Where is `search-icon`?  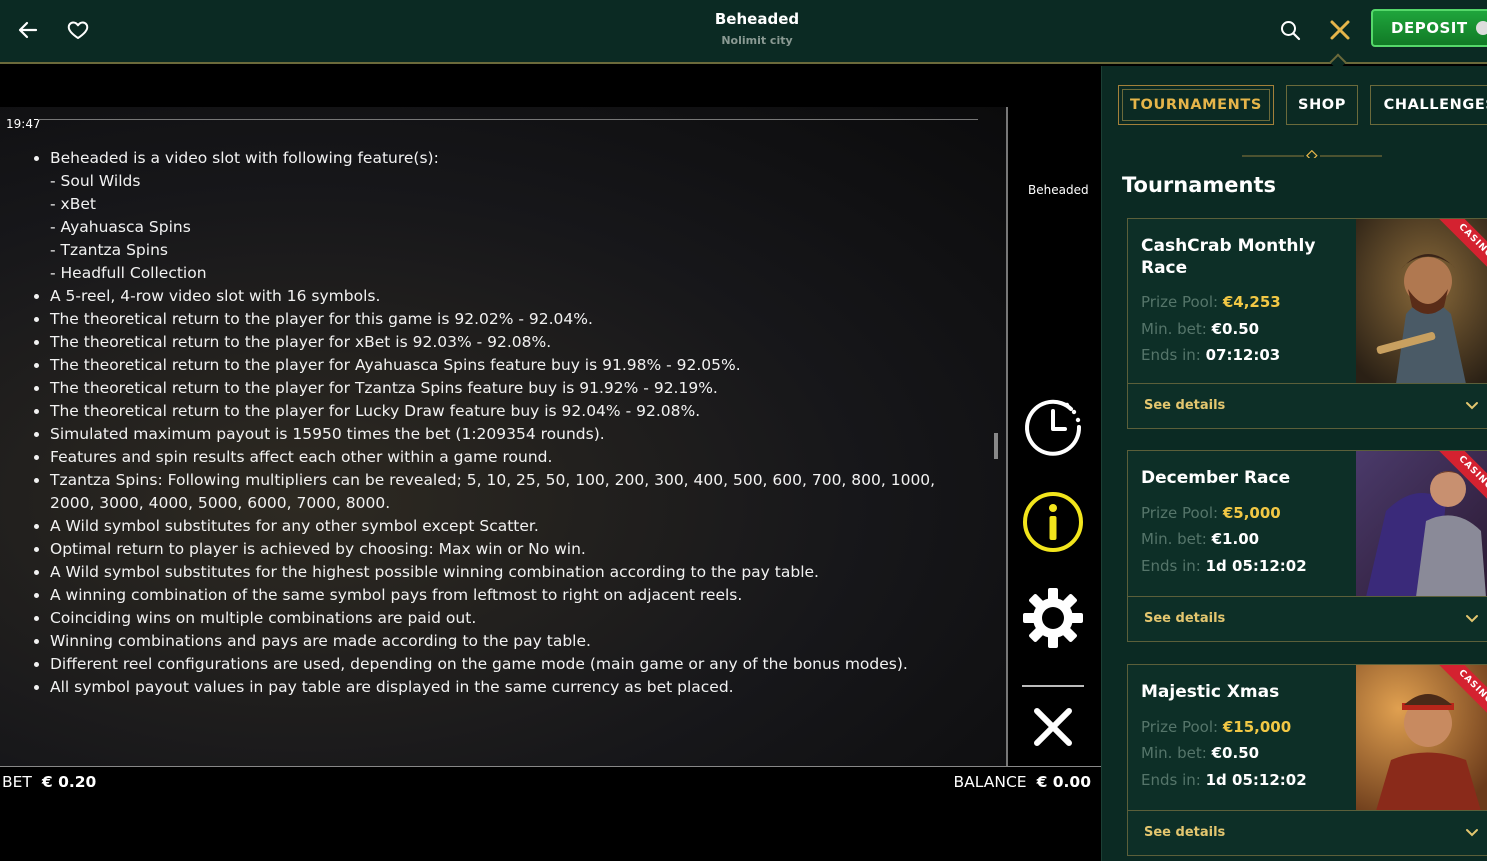 search-icon is located at coordinates (1290, 30).